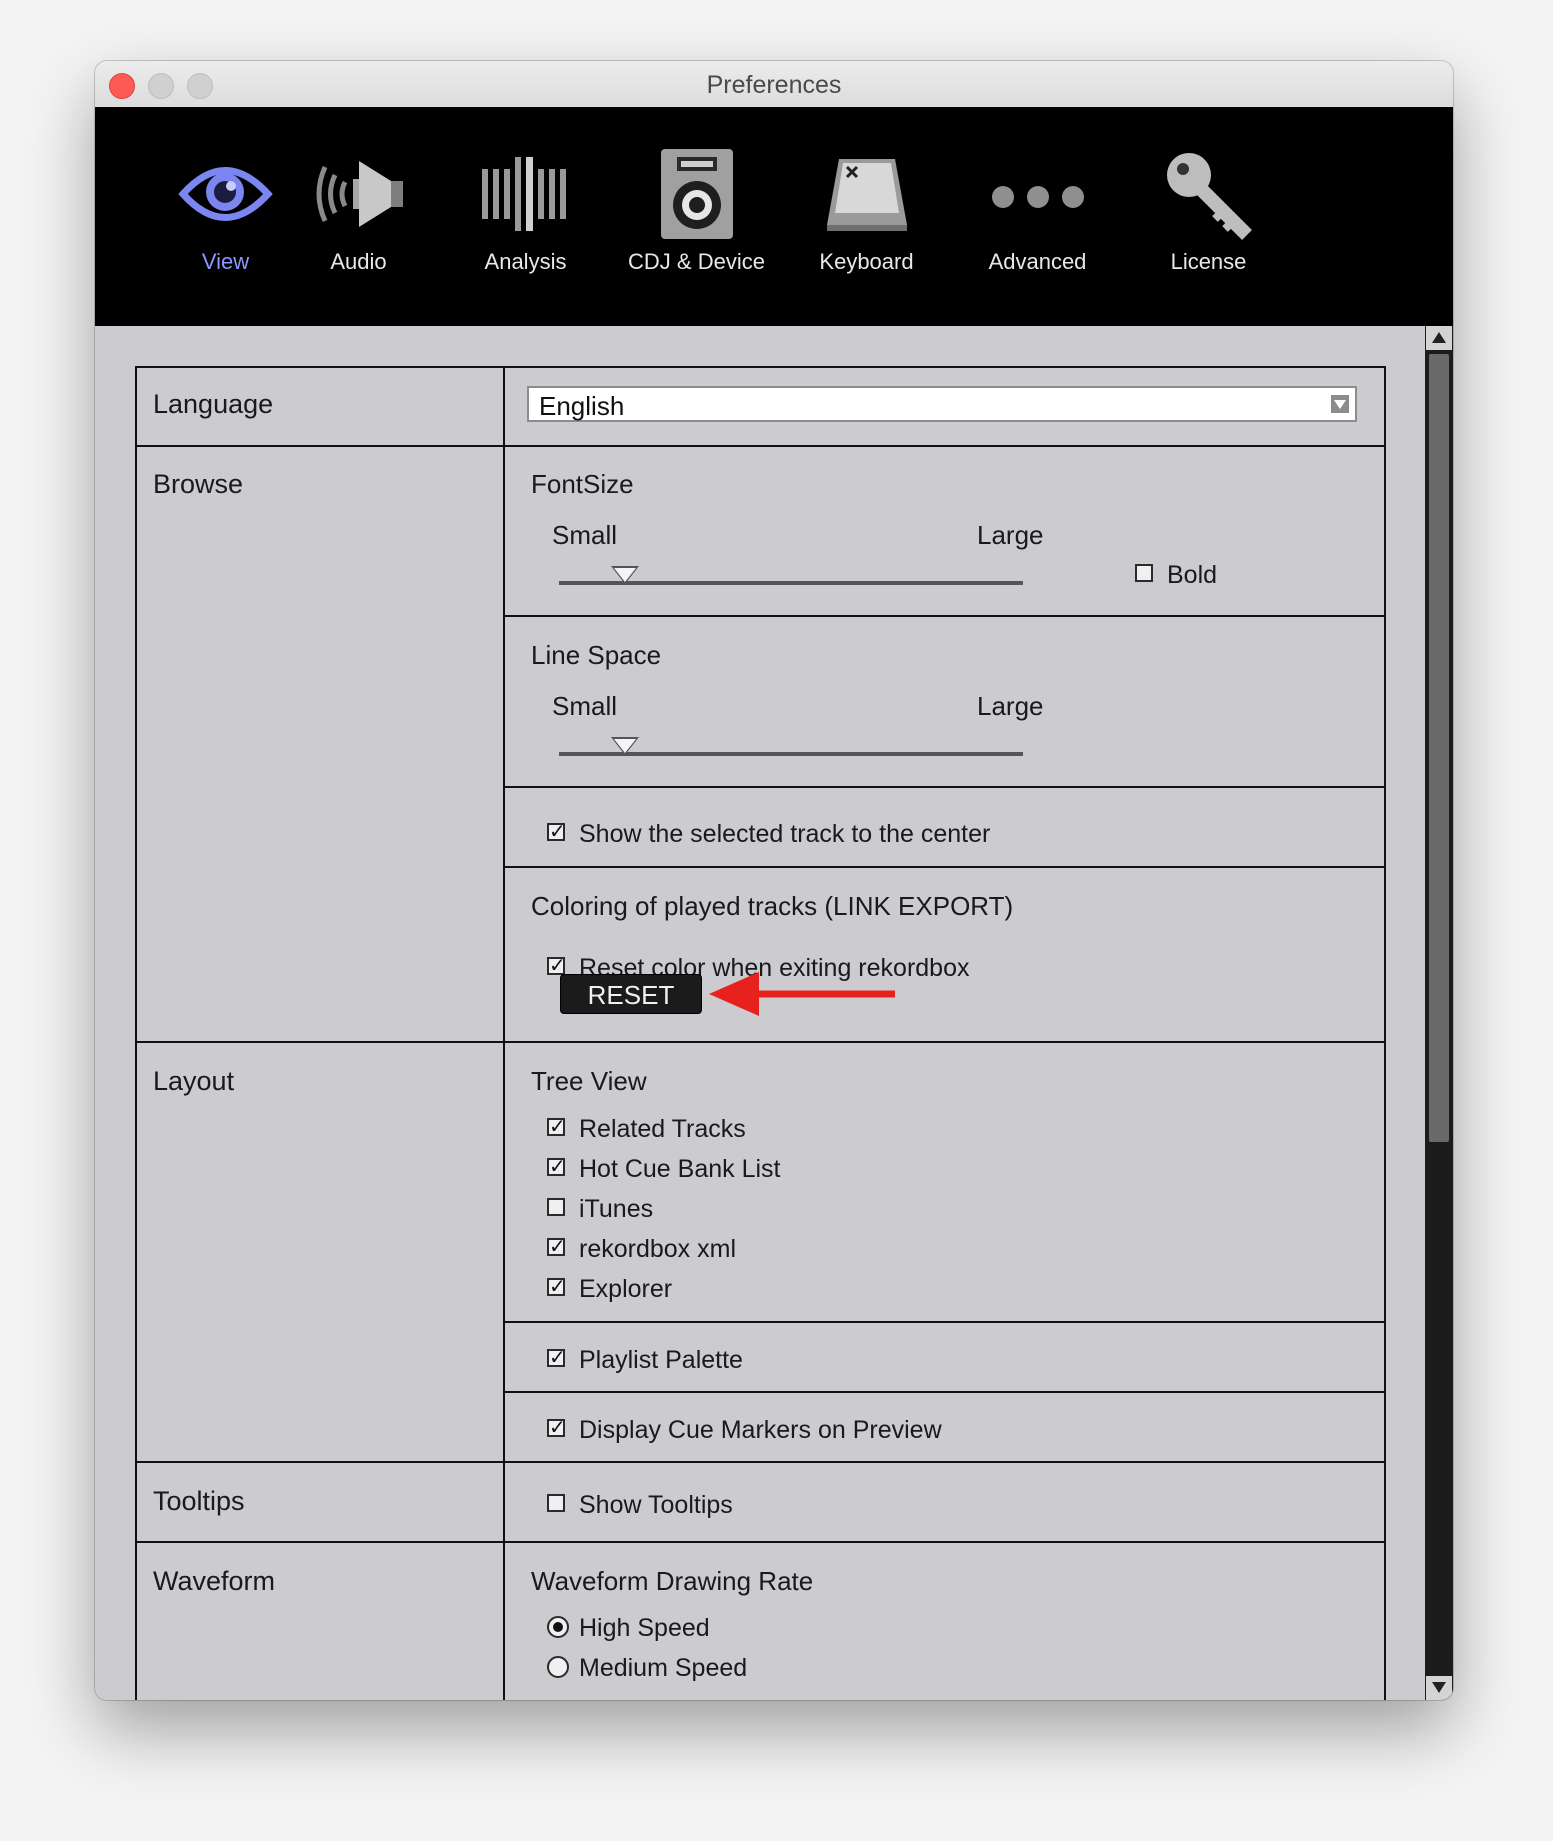 This screenshot has width=1553, height=1841. What do you see at coordinates (1192, 575) in the screenshot?
I see `bold-label: Bold` at bounding box center [1192, 575].